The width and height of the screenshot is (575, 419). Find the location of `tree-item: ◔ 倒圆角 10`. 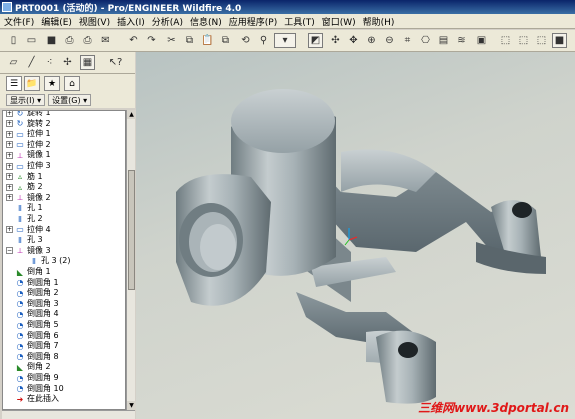

tree-item: ◔ 倒圆角 10 is located at coordinates (39, 389).